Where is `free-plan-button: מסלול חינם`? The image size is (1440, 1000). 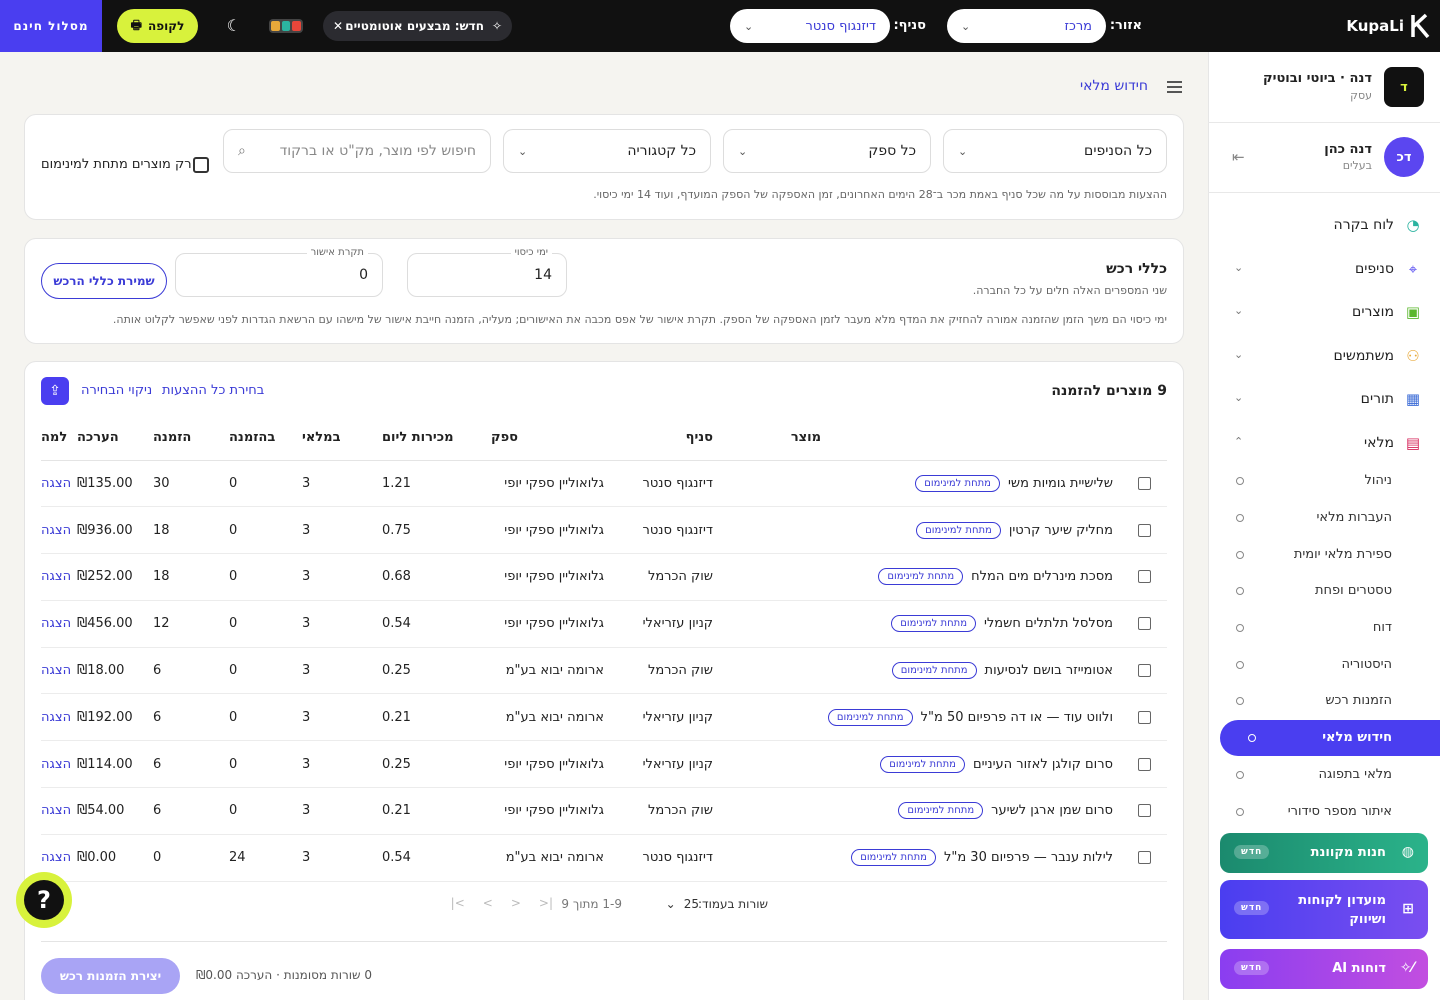
free-plan-button: מסלול חינם is located at coordinates (51, 26).